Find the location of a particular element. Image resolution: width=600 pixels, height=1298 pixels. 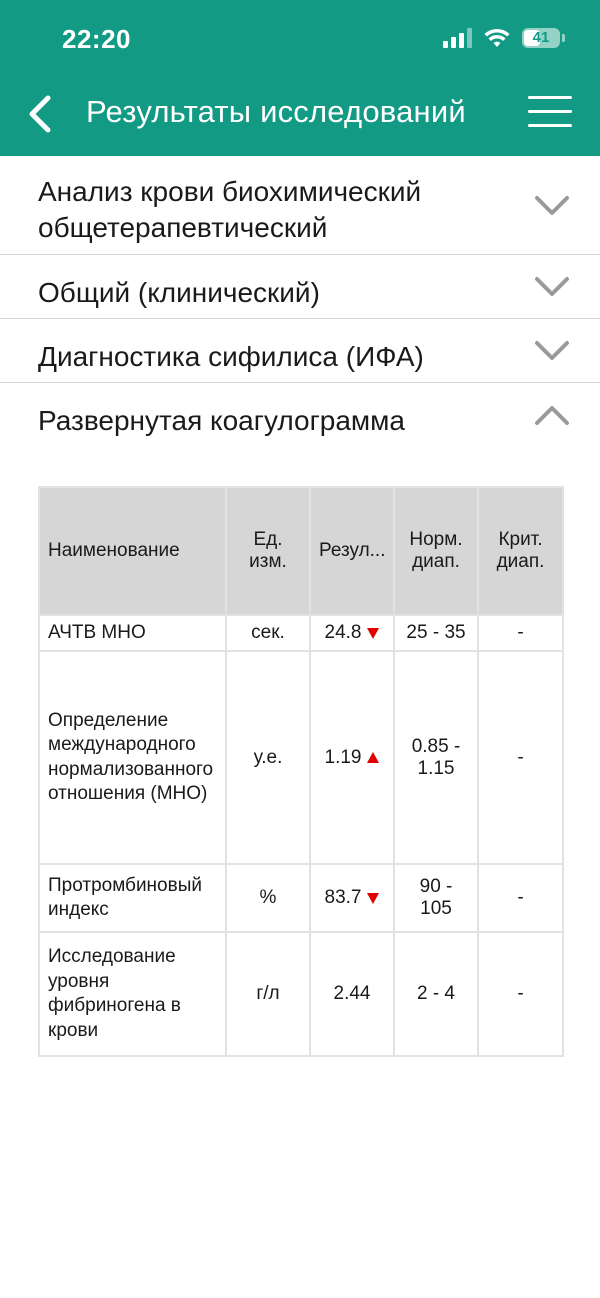

test-unit: у.е. is located at coordinates (268, 757).